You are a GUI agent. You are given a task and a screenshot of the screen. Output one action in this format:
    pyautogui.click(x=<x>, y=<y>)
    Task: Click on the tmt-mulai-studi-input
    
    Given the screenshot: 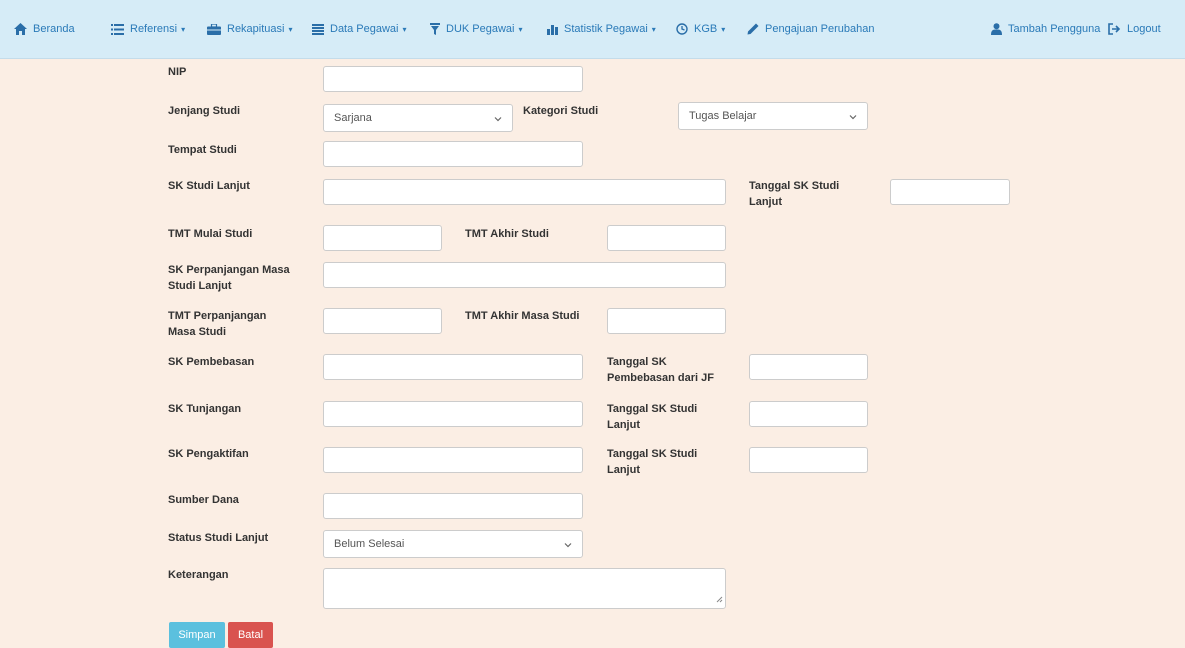 What is the action you would take?
    pyautogui.click(x=382, y=238)
    